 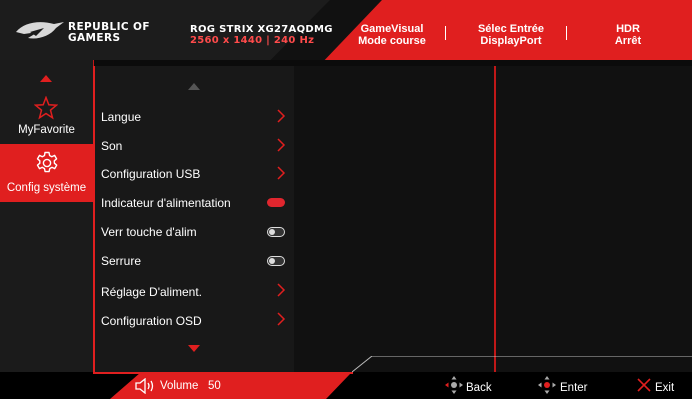 I want to click on menu-item-label: Serrure, so click(x=121, y=261).